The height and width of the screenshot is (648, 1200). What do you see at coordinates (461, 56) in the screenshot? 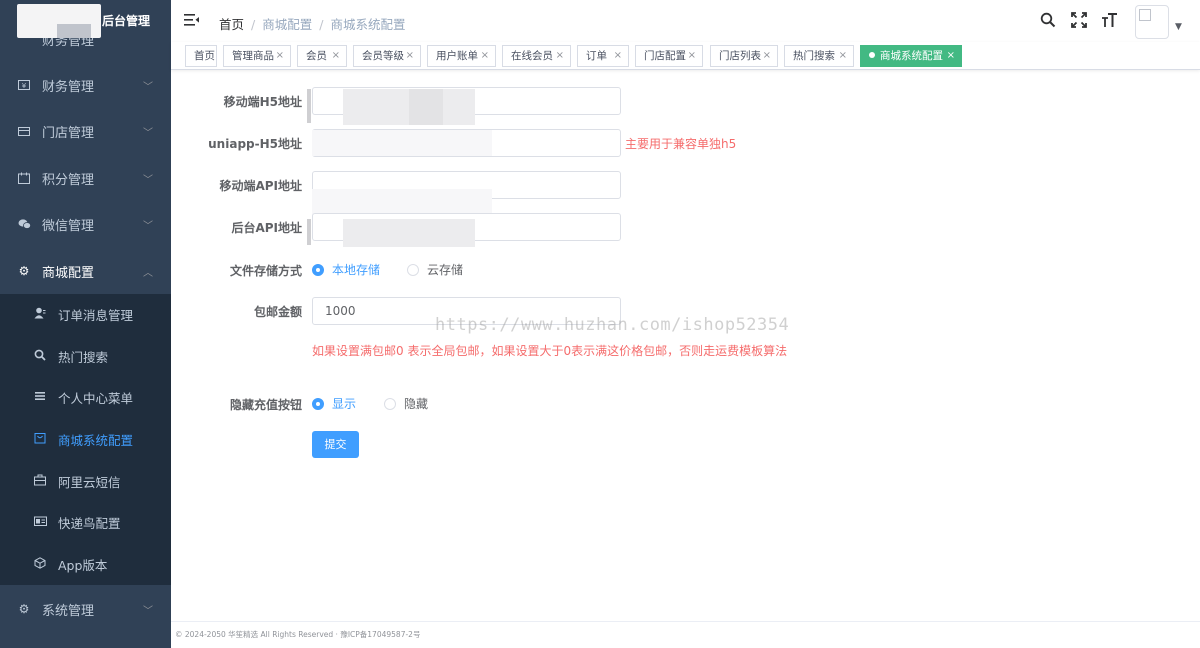
I see `tag-user-bills: 用户账单 ×` at bounding box center [461, 56].